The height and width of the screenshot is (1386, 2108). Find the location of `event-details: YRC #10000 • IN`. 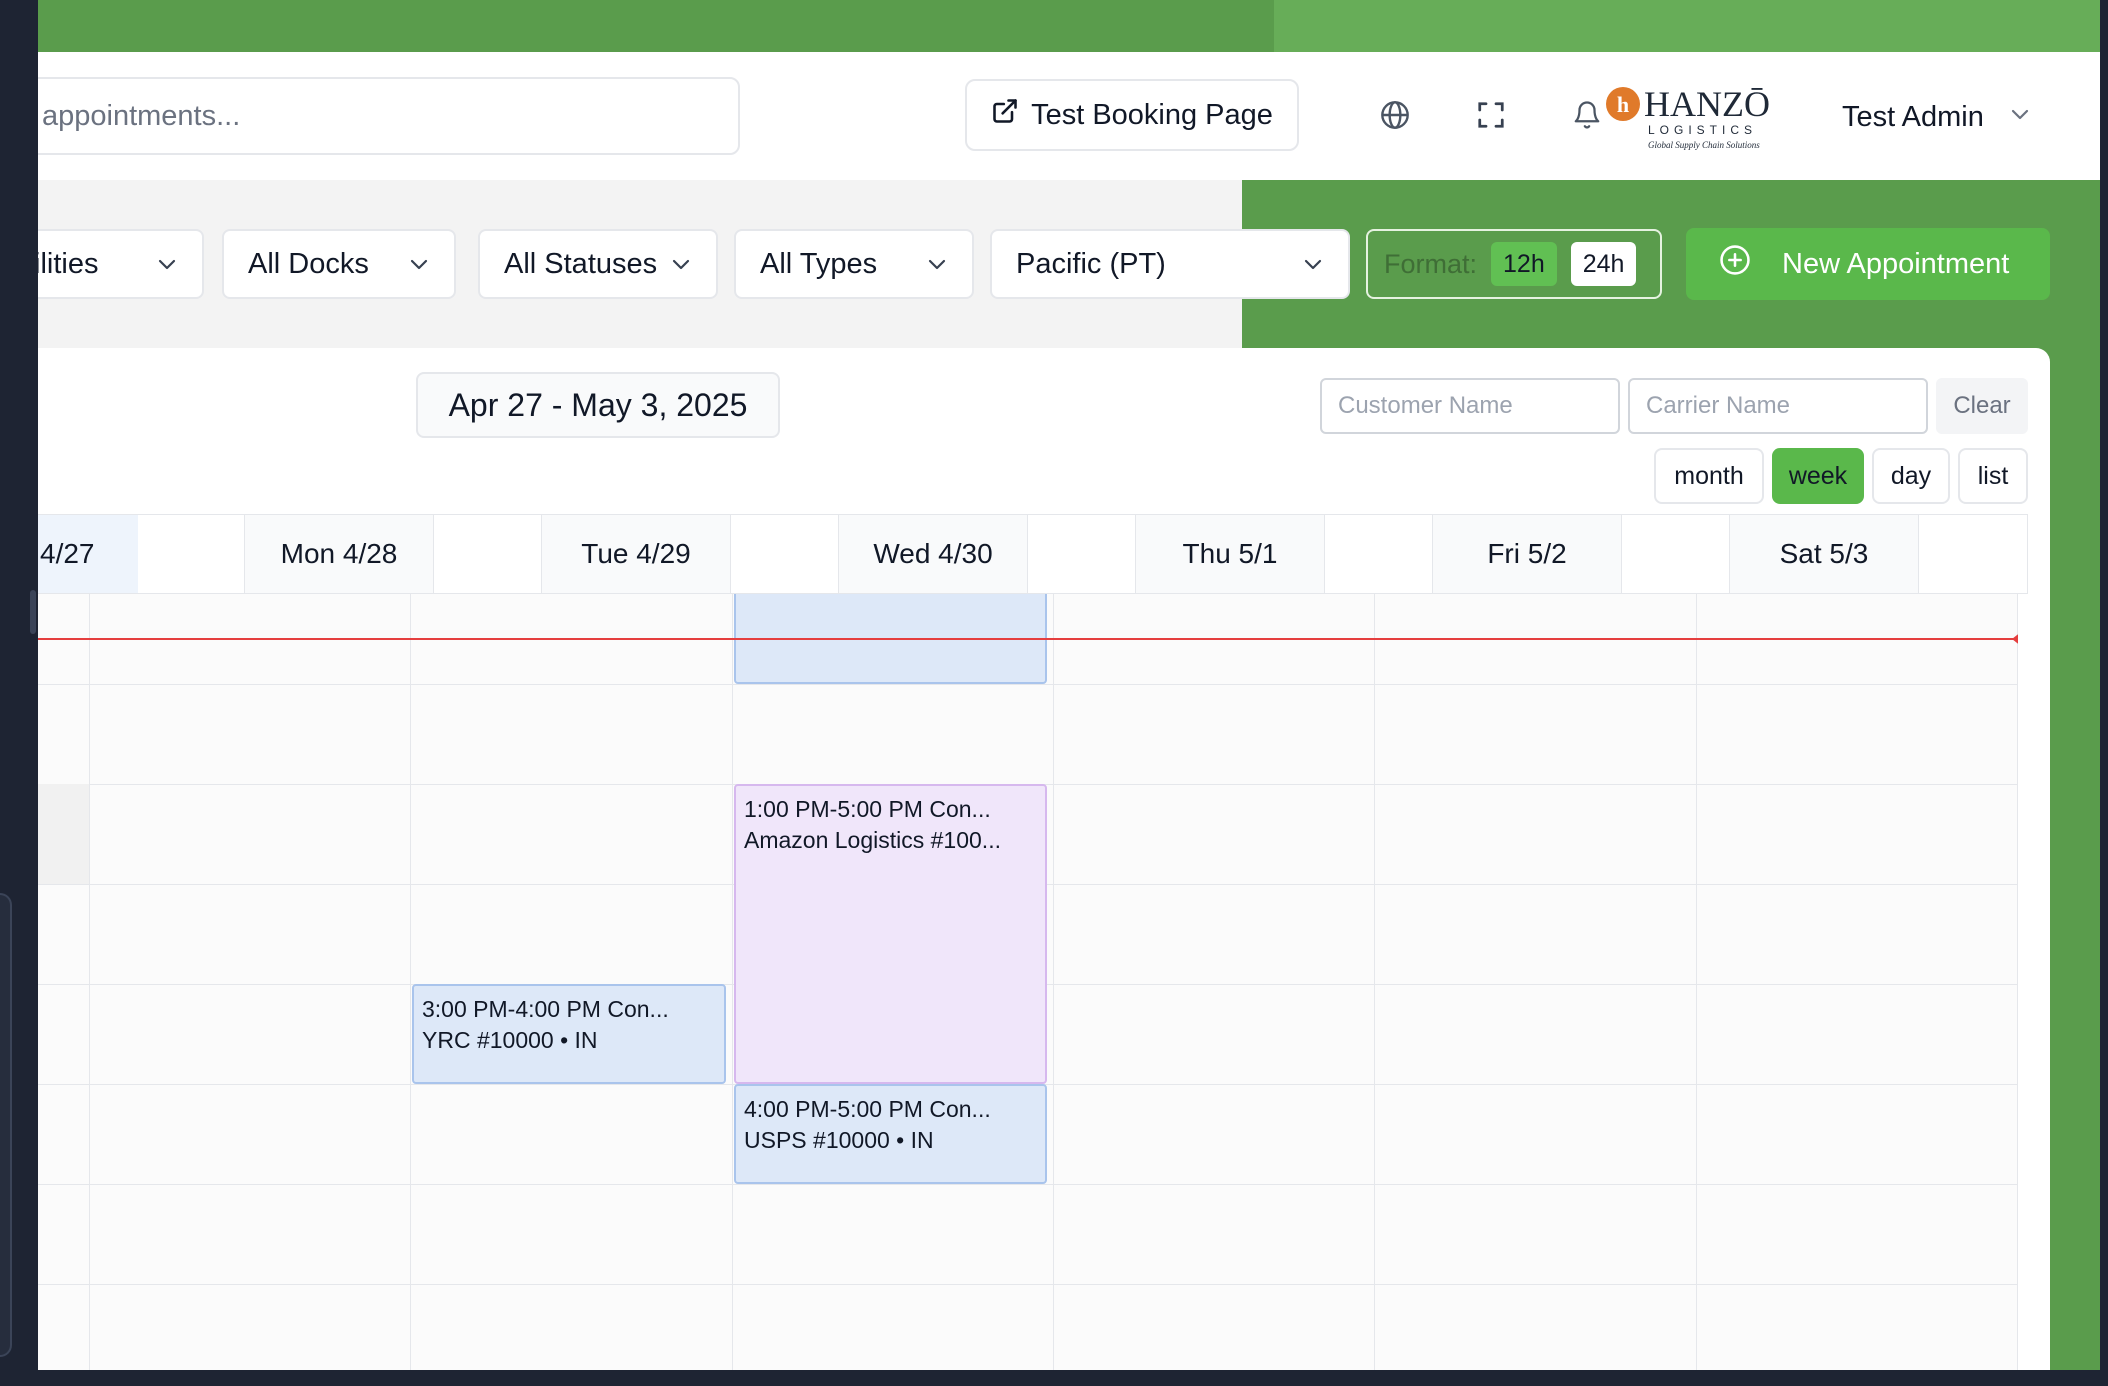

event-details: YRC #10000 • IN is located at coordinates (510, 1040).